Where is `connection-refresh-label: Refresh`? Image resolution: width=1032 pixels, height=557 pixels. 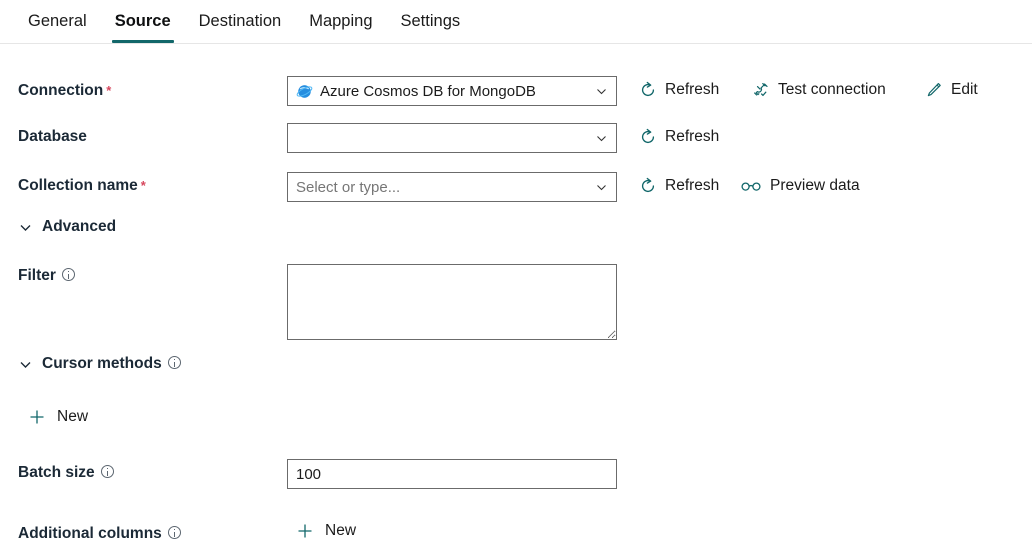 connection-refresh-label: Refresh is located at coordinates (692, 89).